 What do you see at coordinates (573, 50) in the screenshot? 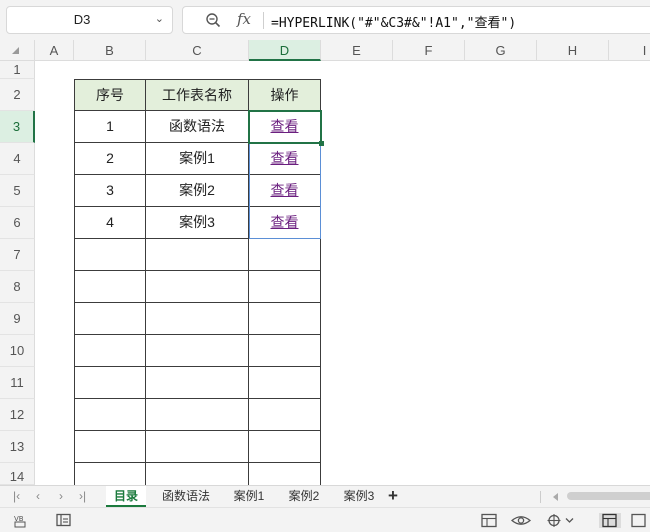
I see `column-header-h: H` at bounding box center [573, 50].